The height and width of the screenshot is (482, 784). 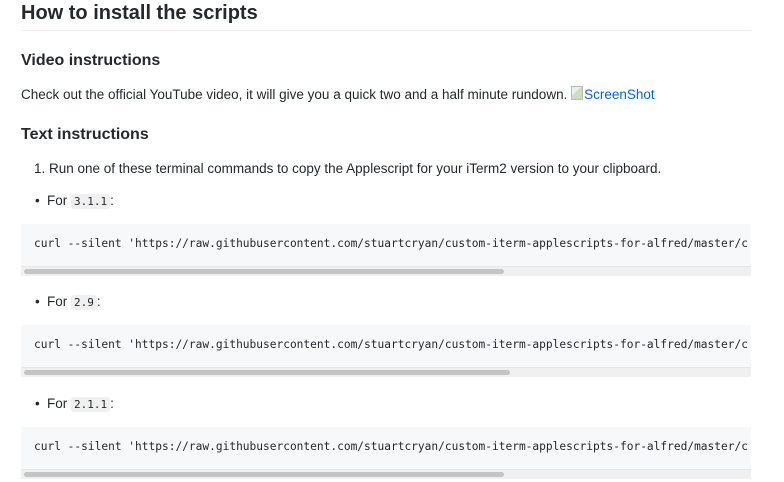 I want to click on text-instructions-heading: Text instructions, so click(x=85, y=134).